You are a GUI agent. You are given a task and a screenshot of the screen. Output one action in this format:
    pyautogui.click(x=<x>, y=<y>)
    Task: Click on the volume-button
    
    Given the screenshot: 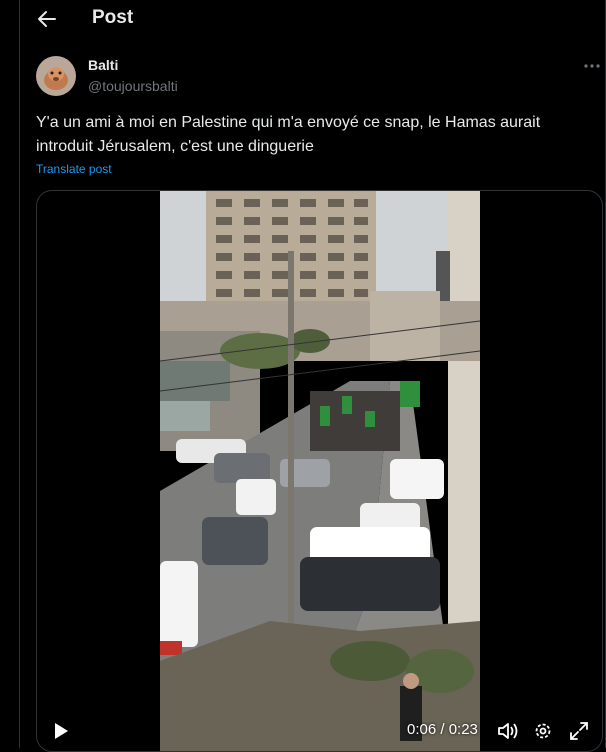 What is the action you would take?
    pyautogui.click(x=508, y=731)
    